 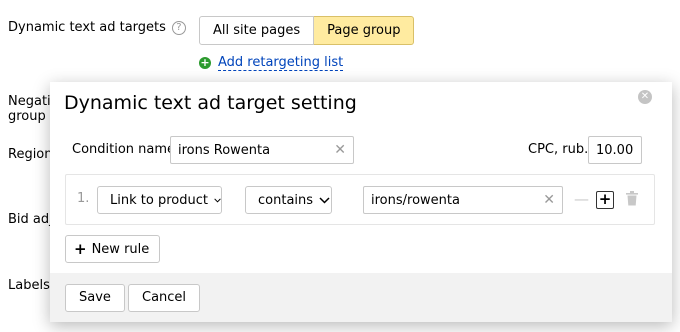 What do you see at coordinates (80, 248) in the screenshot?
I see `plus-icon: +` at bounding box center [80, 248].